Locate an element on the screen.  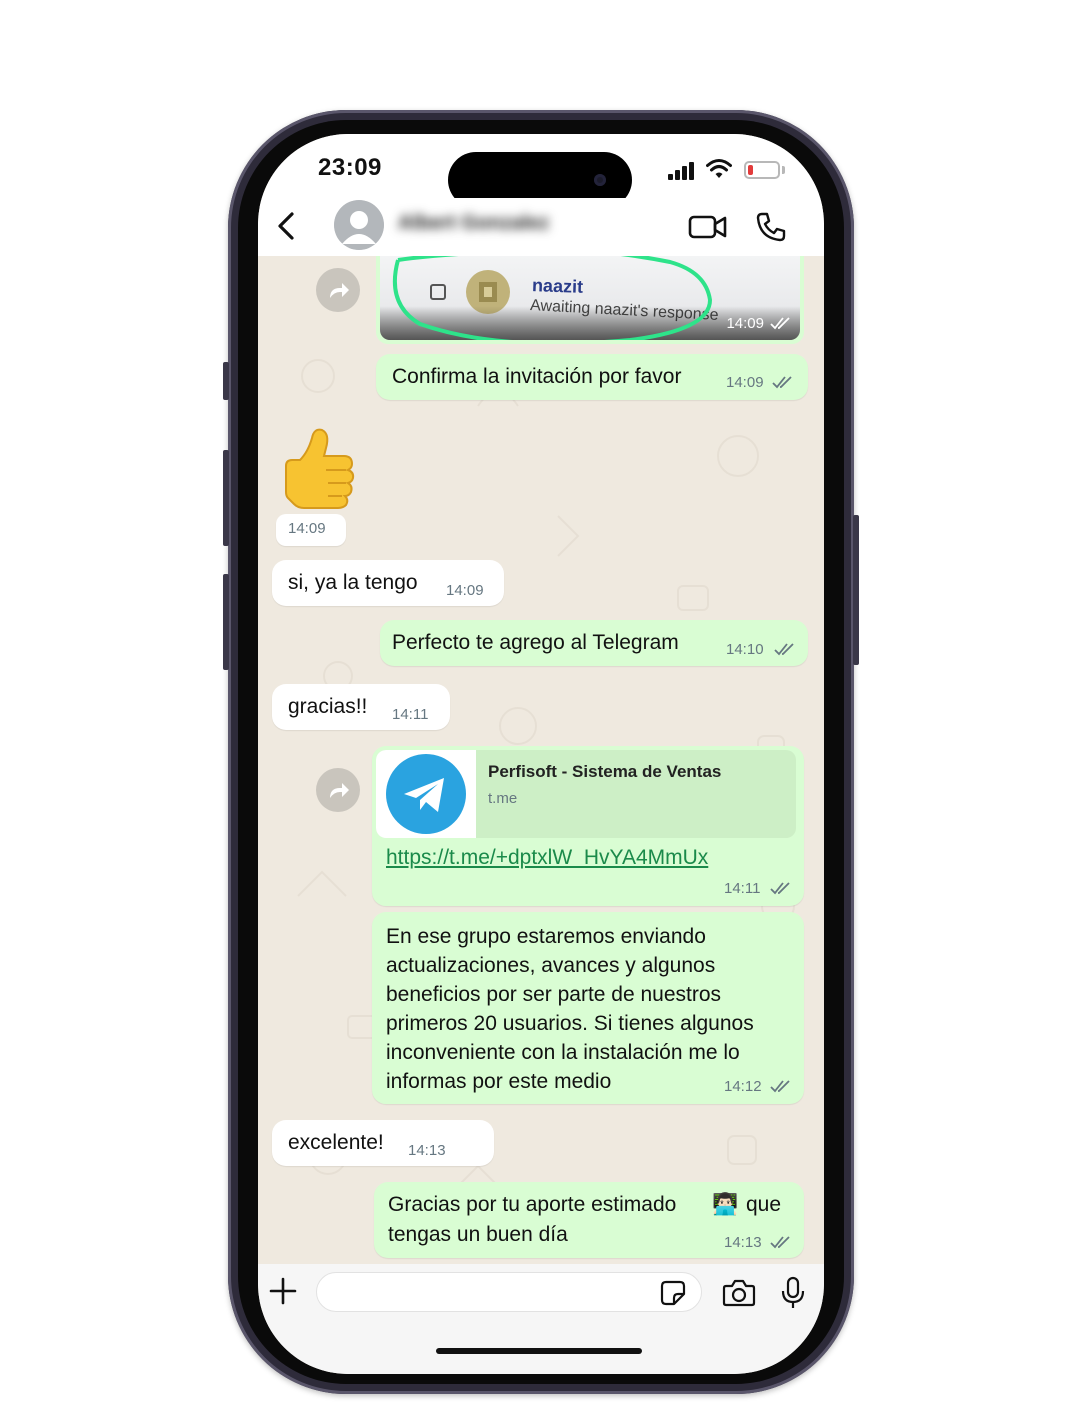
message-line: informas por este medio is located at coordinates (499, 1081).